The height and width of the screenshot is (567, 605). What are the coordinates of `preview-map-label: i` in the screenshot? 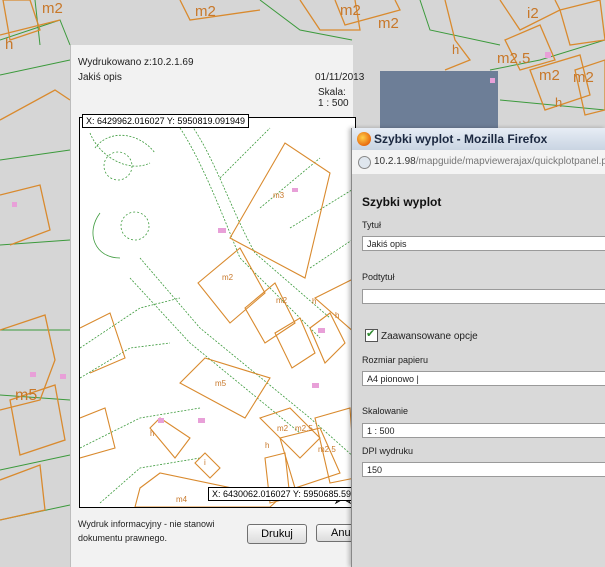 It's located at (205, 462).